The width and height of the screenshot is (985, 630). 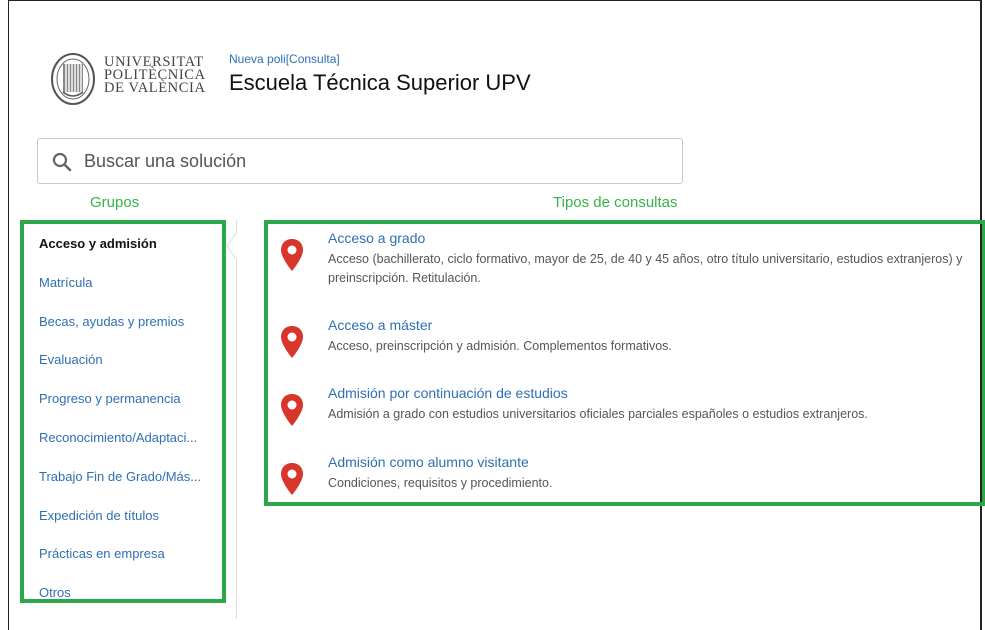 What do you see at coordinates (102, 553) in the screenshot?
I see `sidebar-item-practicas: Prácticas en empresa` at bounding box center [102, 553].